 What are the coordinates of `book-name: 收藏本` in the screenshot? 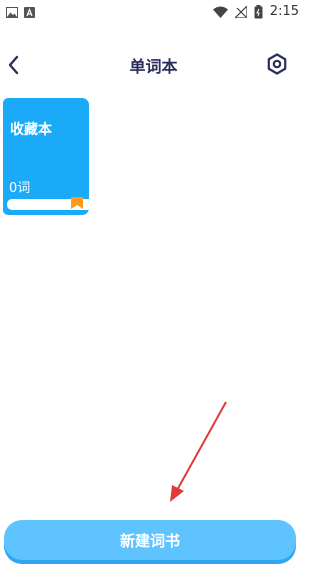 It's located at (31, 130).